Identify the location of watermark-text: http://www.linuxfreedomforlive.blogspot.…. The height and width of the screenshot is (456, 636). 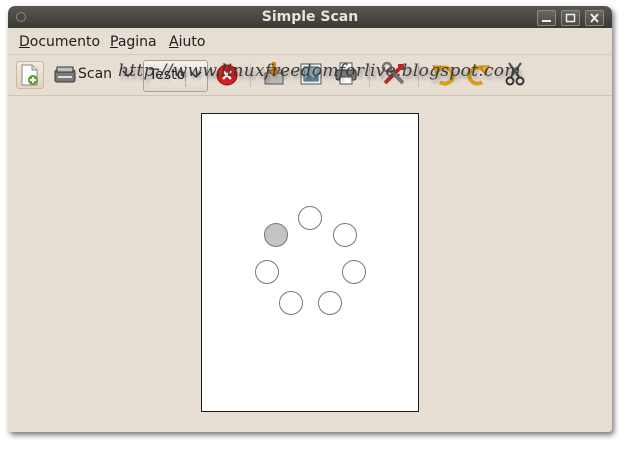
(319, 71).